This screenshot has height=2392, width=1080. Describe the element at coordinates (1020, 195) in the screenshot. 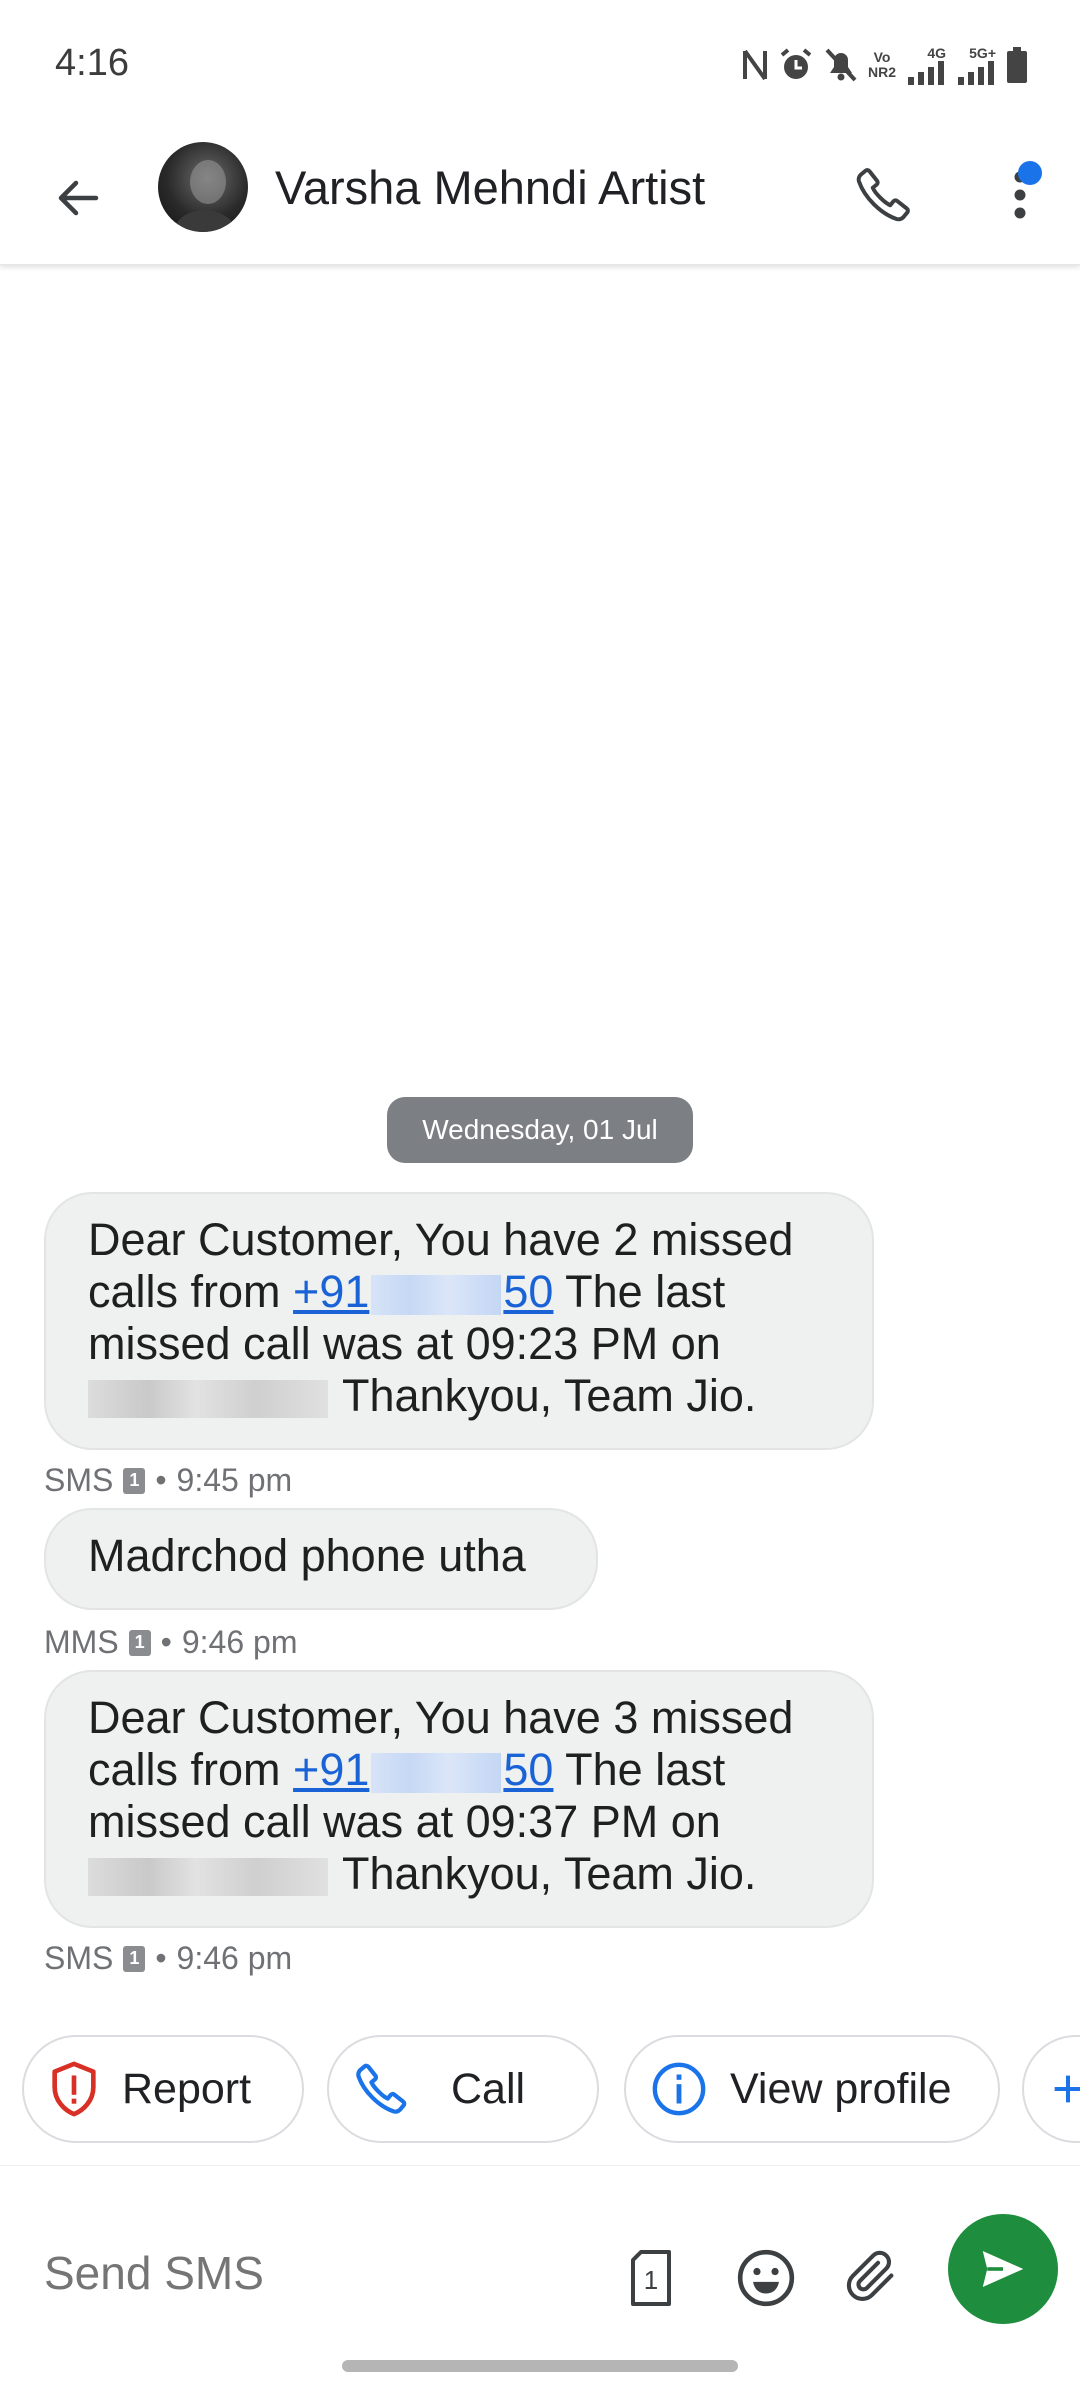

I see `more-options-button` at that location.